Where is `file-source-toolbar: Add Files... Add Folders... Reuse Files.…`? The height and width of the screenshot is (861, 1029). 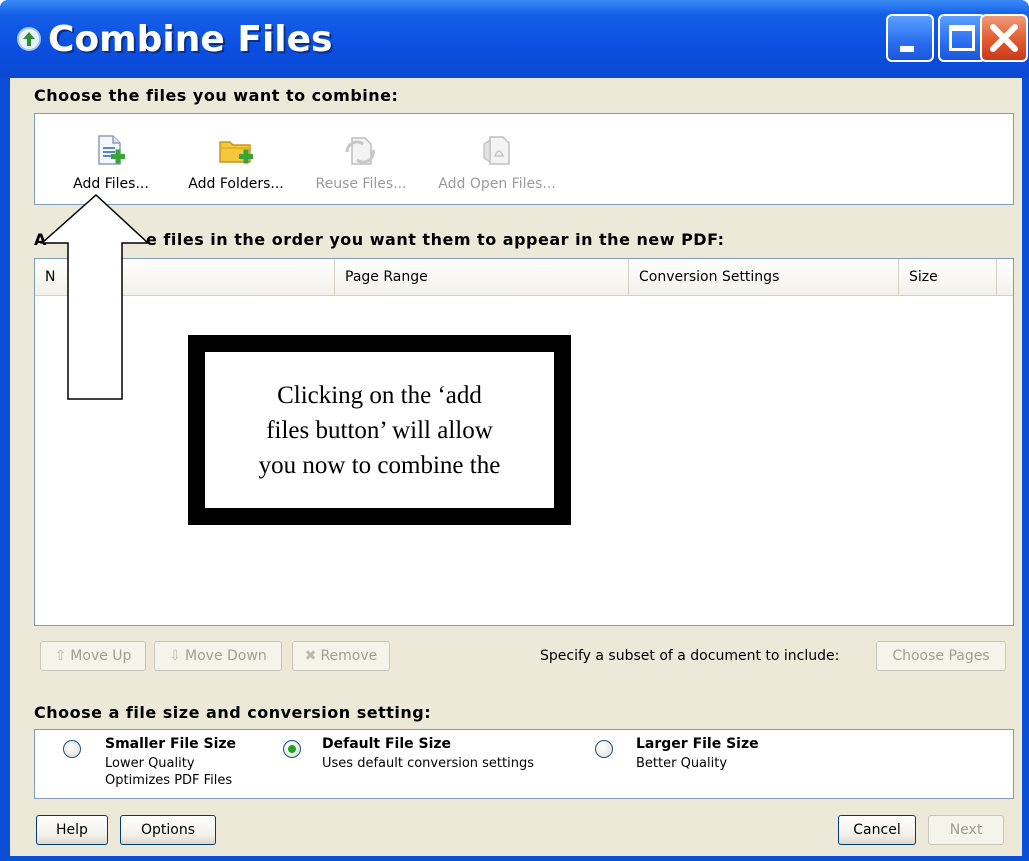 file-source-toolbar: Add Files... Add Folders... Reuse Files.… is located at coordinates (524, 159).